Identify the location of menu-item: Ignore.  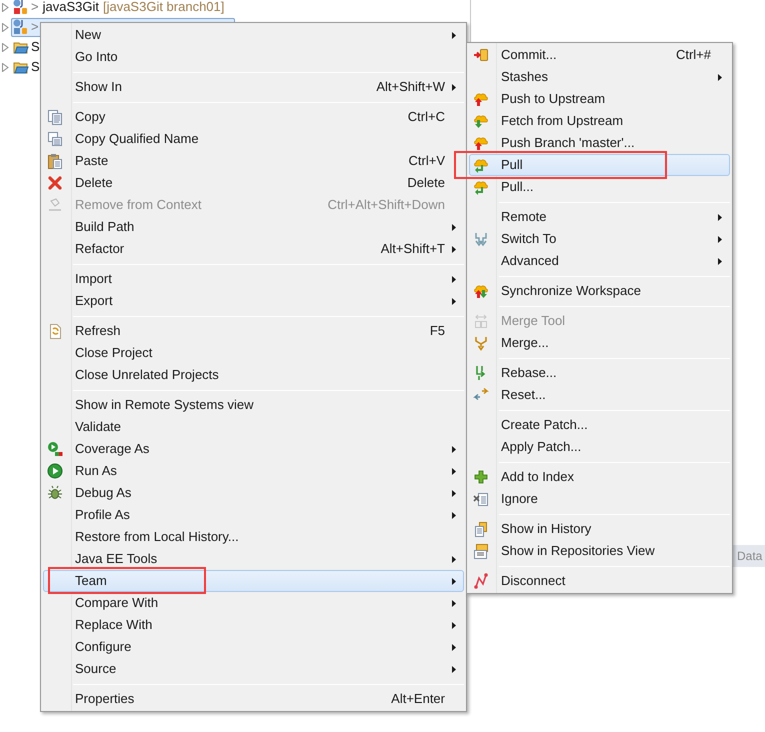
(599, 499).